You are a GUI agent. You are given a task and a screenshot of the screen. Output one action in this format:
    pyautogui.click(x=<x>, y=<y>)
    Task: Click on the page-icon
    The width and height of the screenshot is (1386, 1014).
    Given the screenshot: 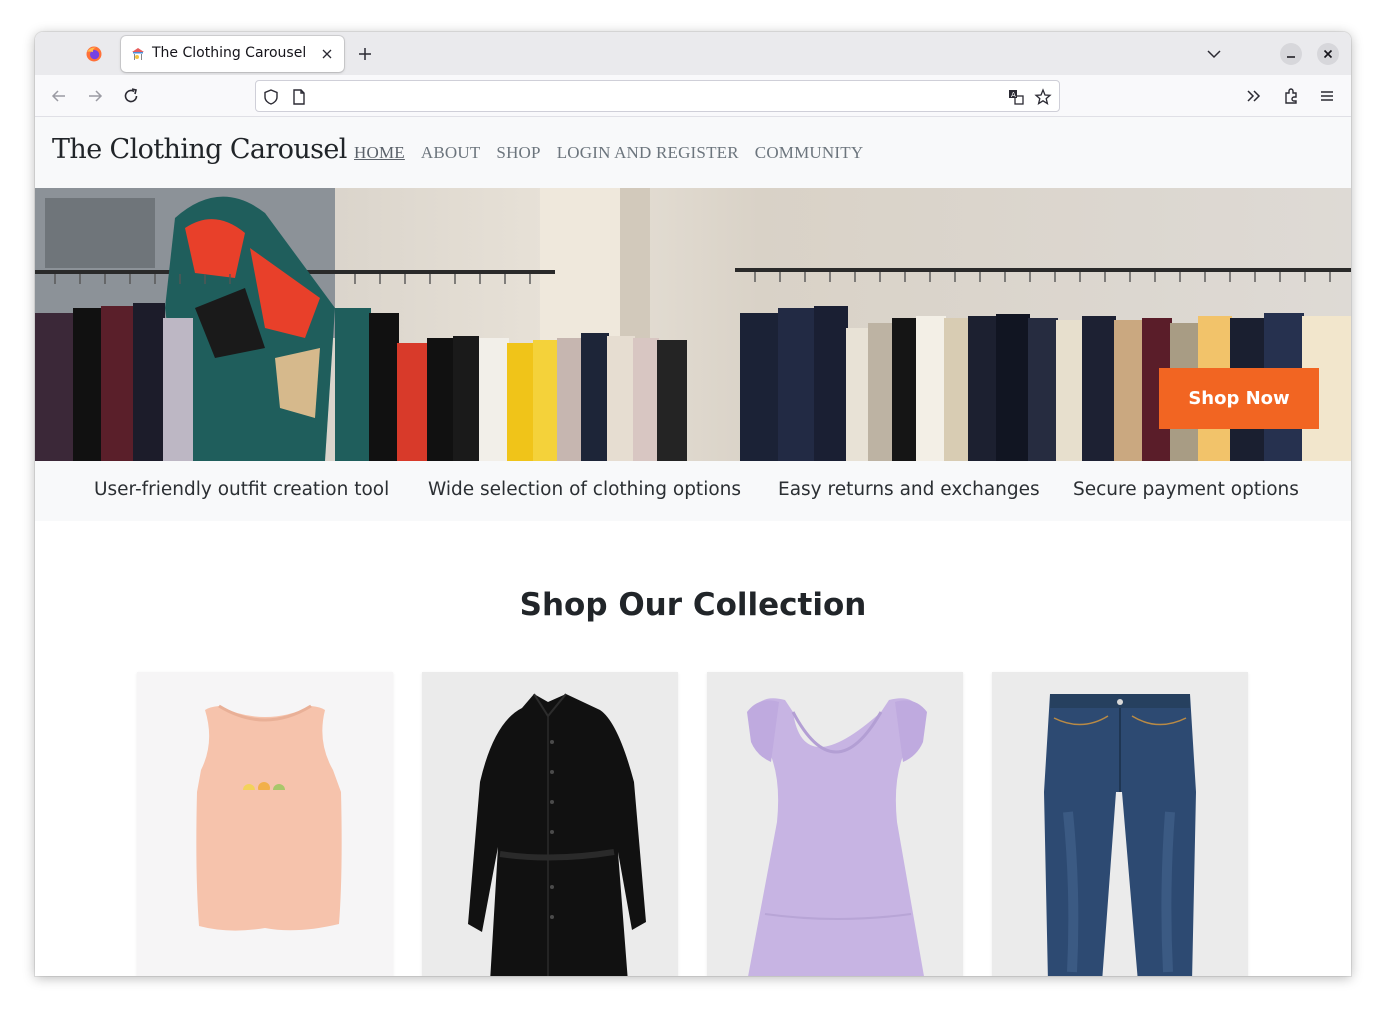 What is the action you would take?
    pyautogui.click(x=299, y=97)
    